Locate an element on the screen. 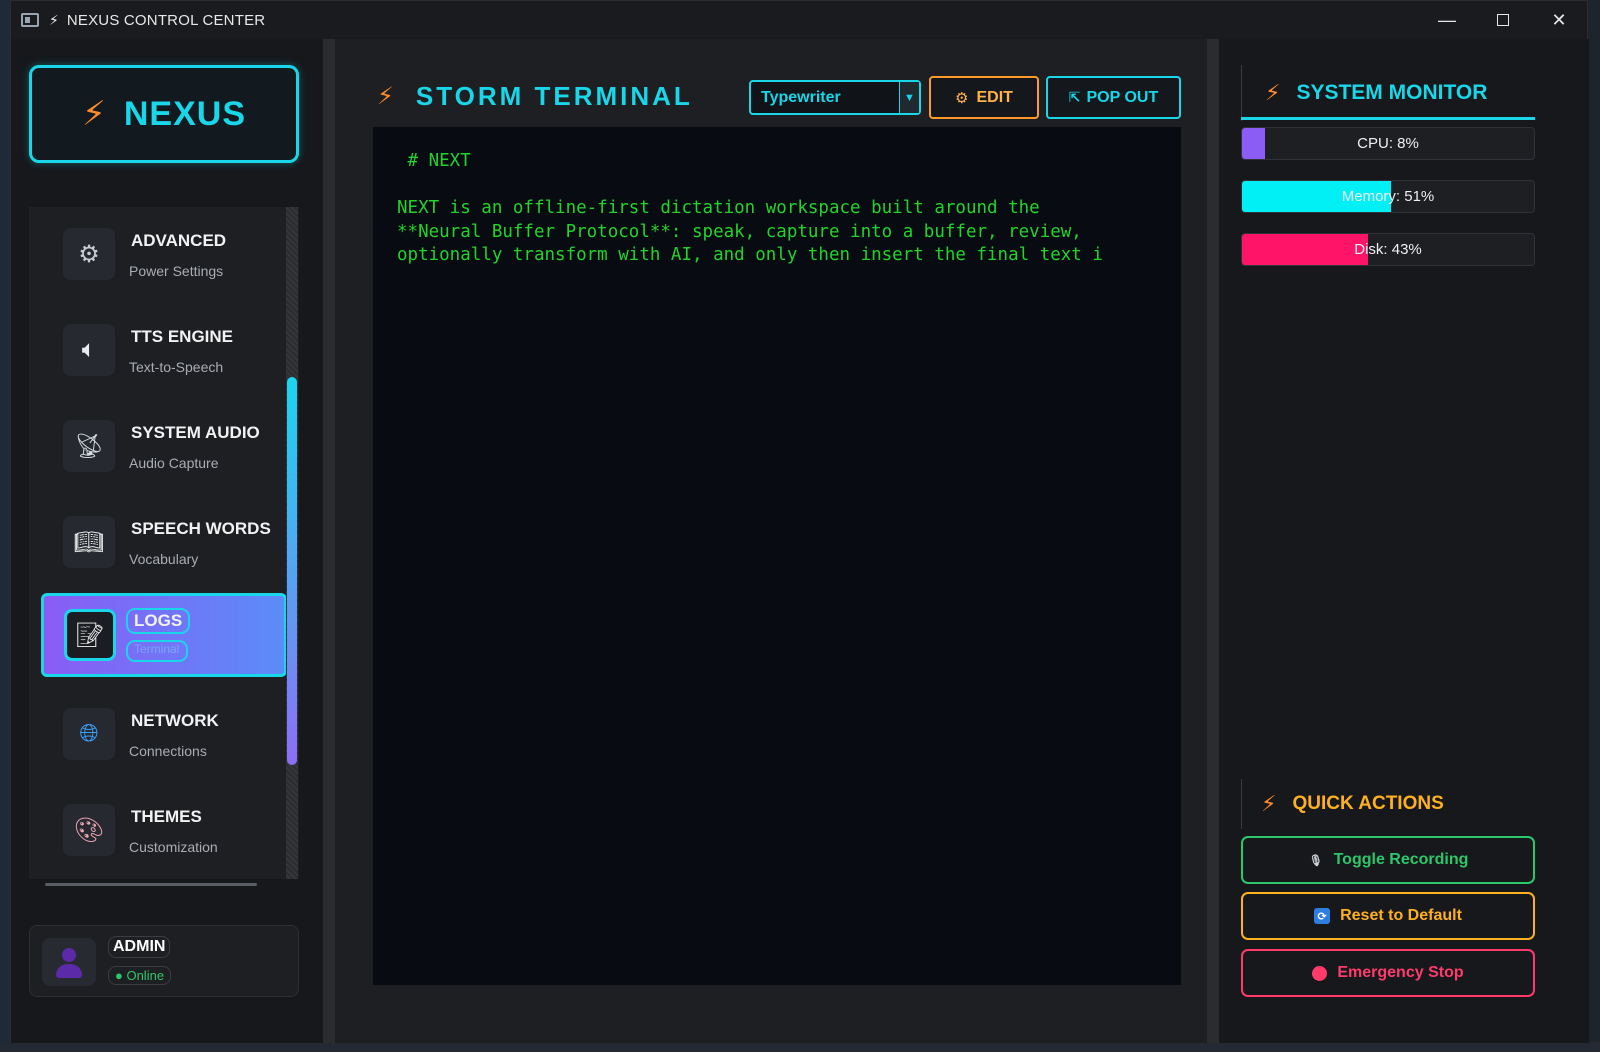 The height and width of the screenshot is (1052, 1600). user-name: ADMIN is located at coordinates (139, 947).